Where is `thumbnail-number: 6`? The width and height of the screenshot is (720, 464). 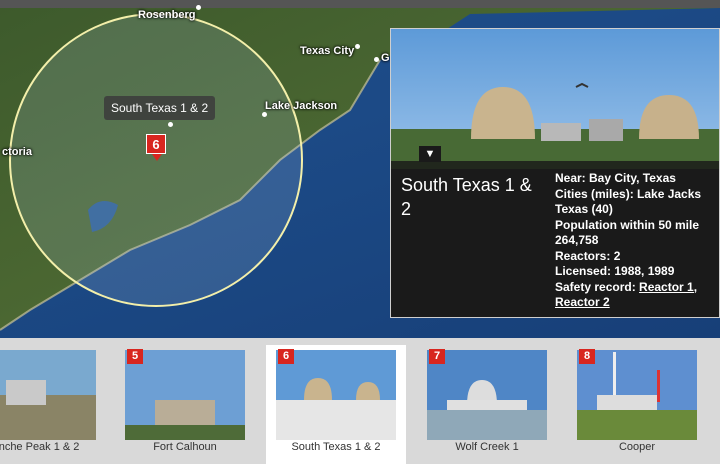 thumbnail-number: 6 is located at coordinates (286, 356).